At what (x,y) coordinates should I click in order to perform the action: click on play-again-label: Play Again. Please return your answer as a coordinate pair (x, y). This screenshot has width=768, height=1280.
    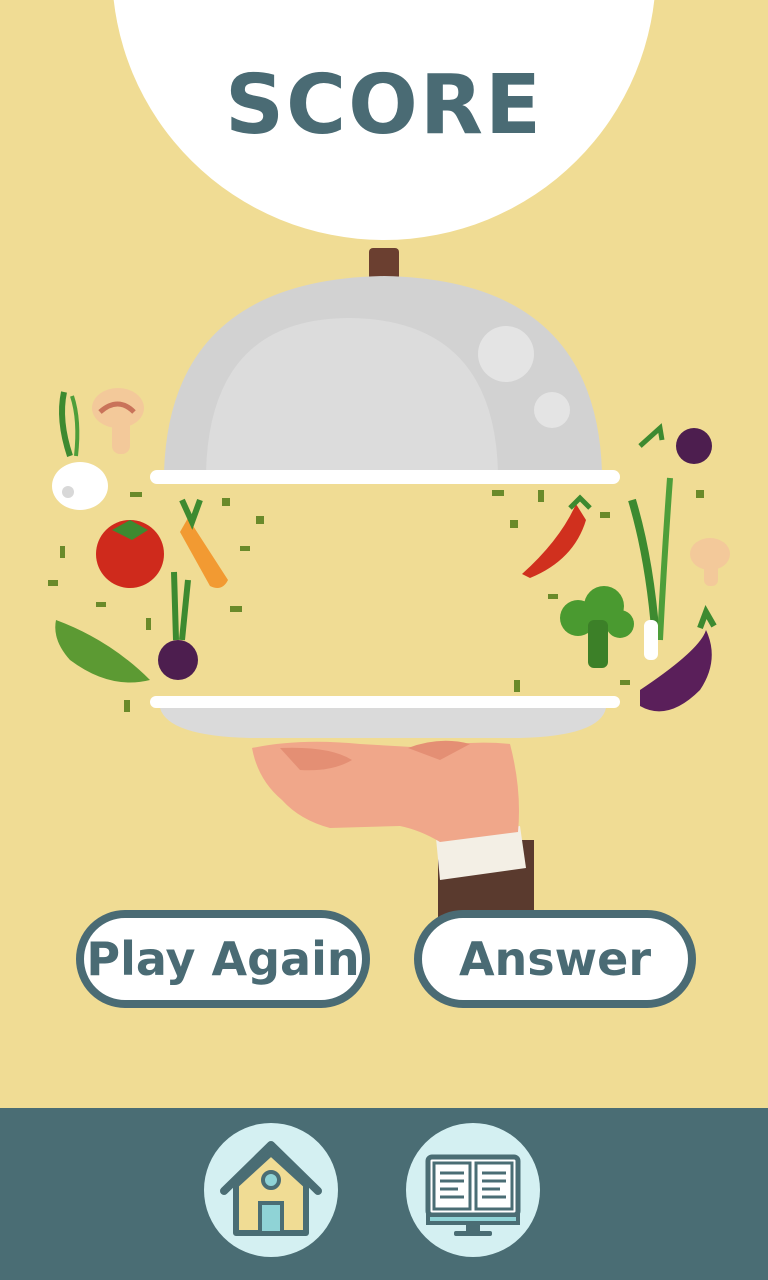
    Looking at the image, I should click on (223, 959).